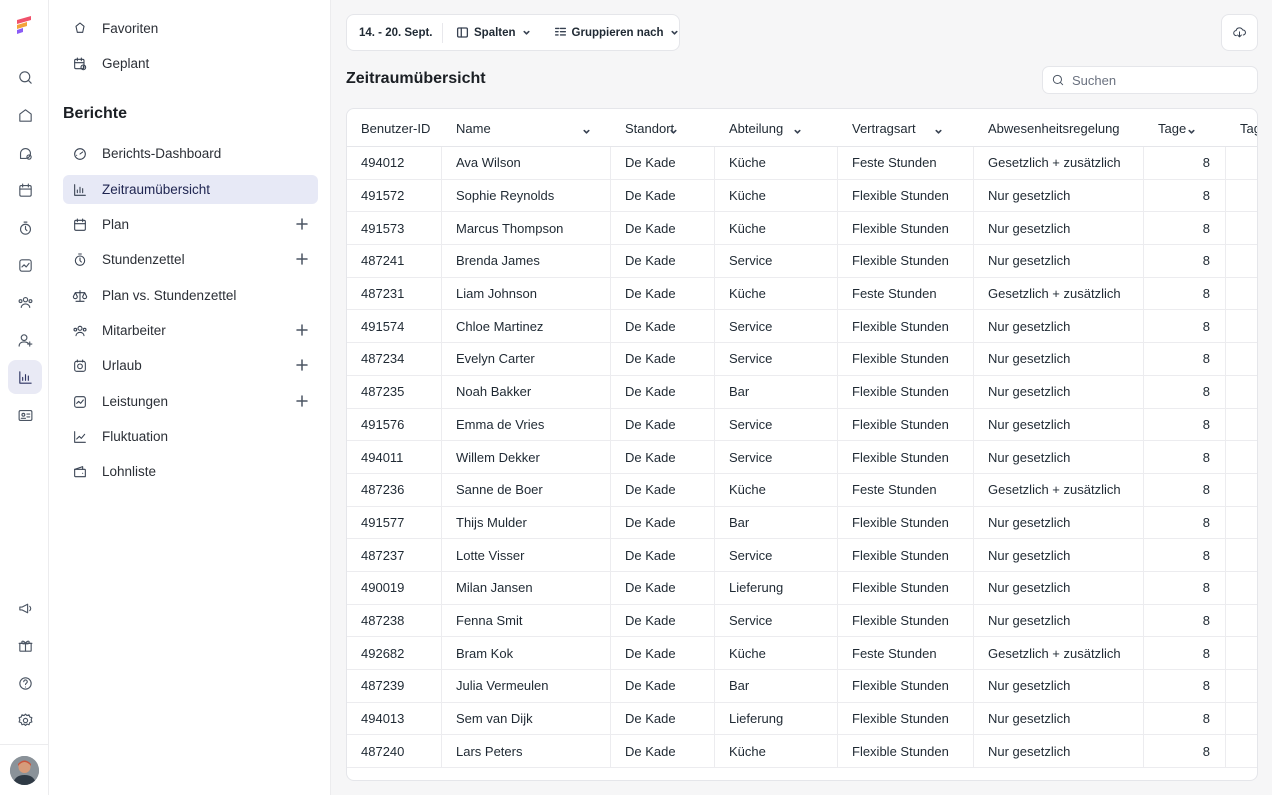 The image size is (1272, 795). I want to click on add-urlaub-icon, so click(302, 365).